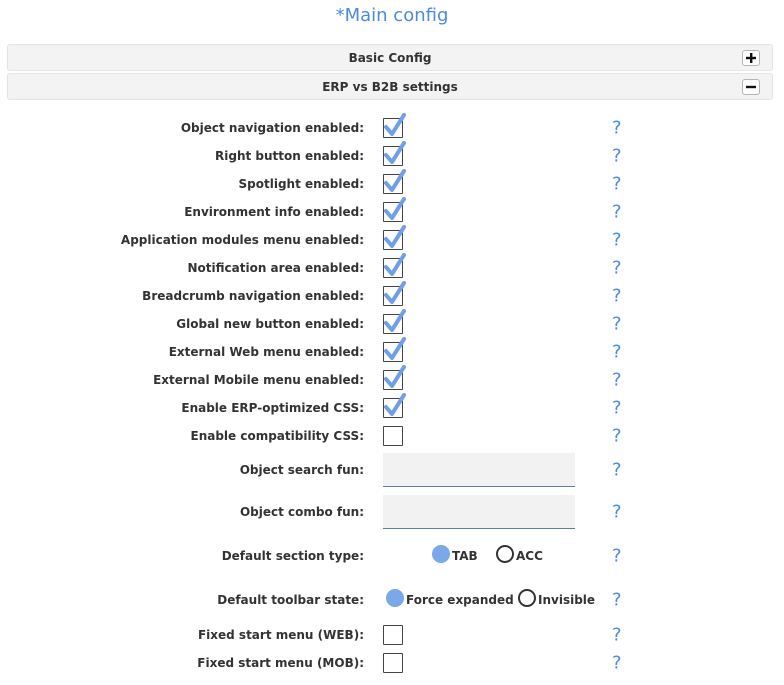 The width and height of the screenshot is (784, 685). I want to click on minus-icon, so click(751, 87).